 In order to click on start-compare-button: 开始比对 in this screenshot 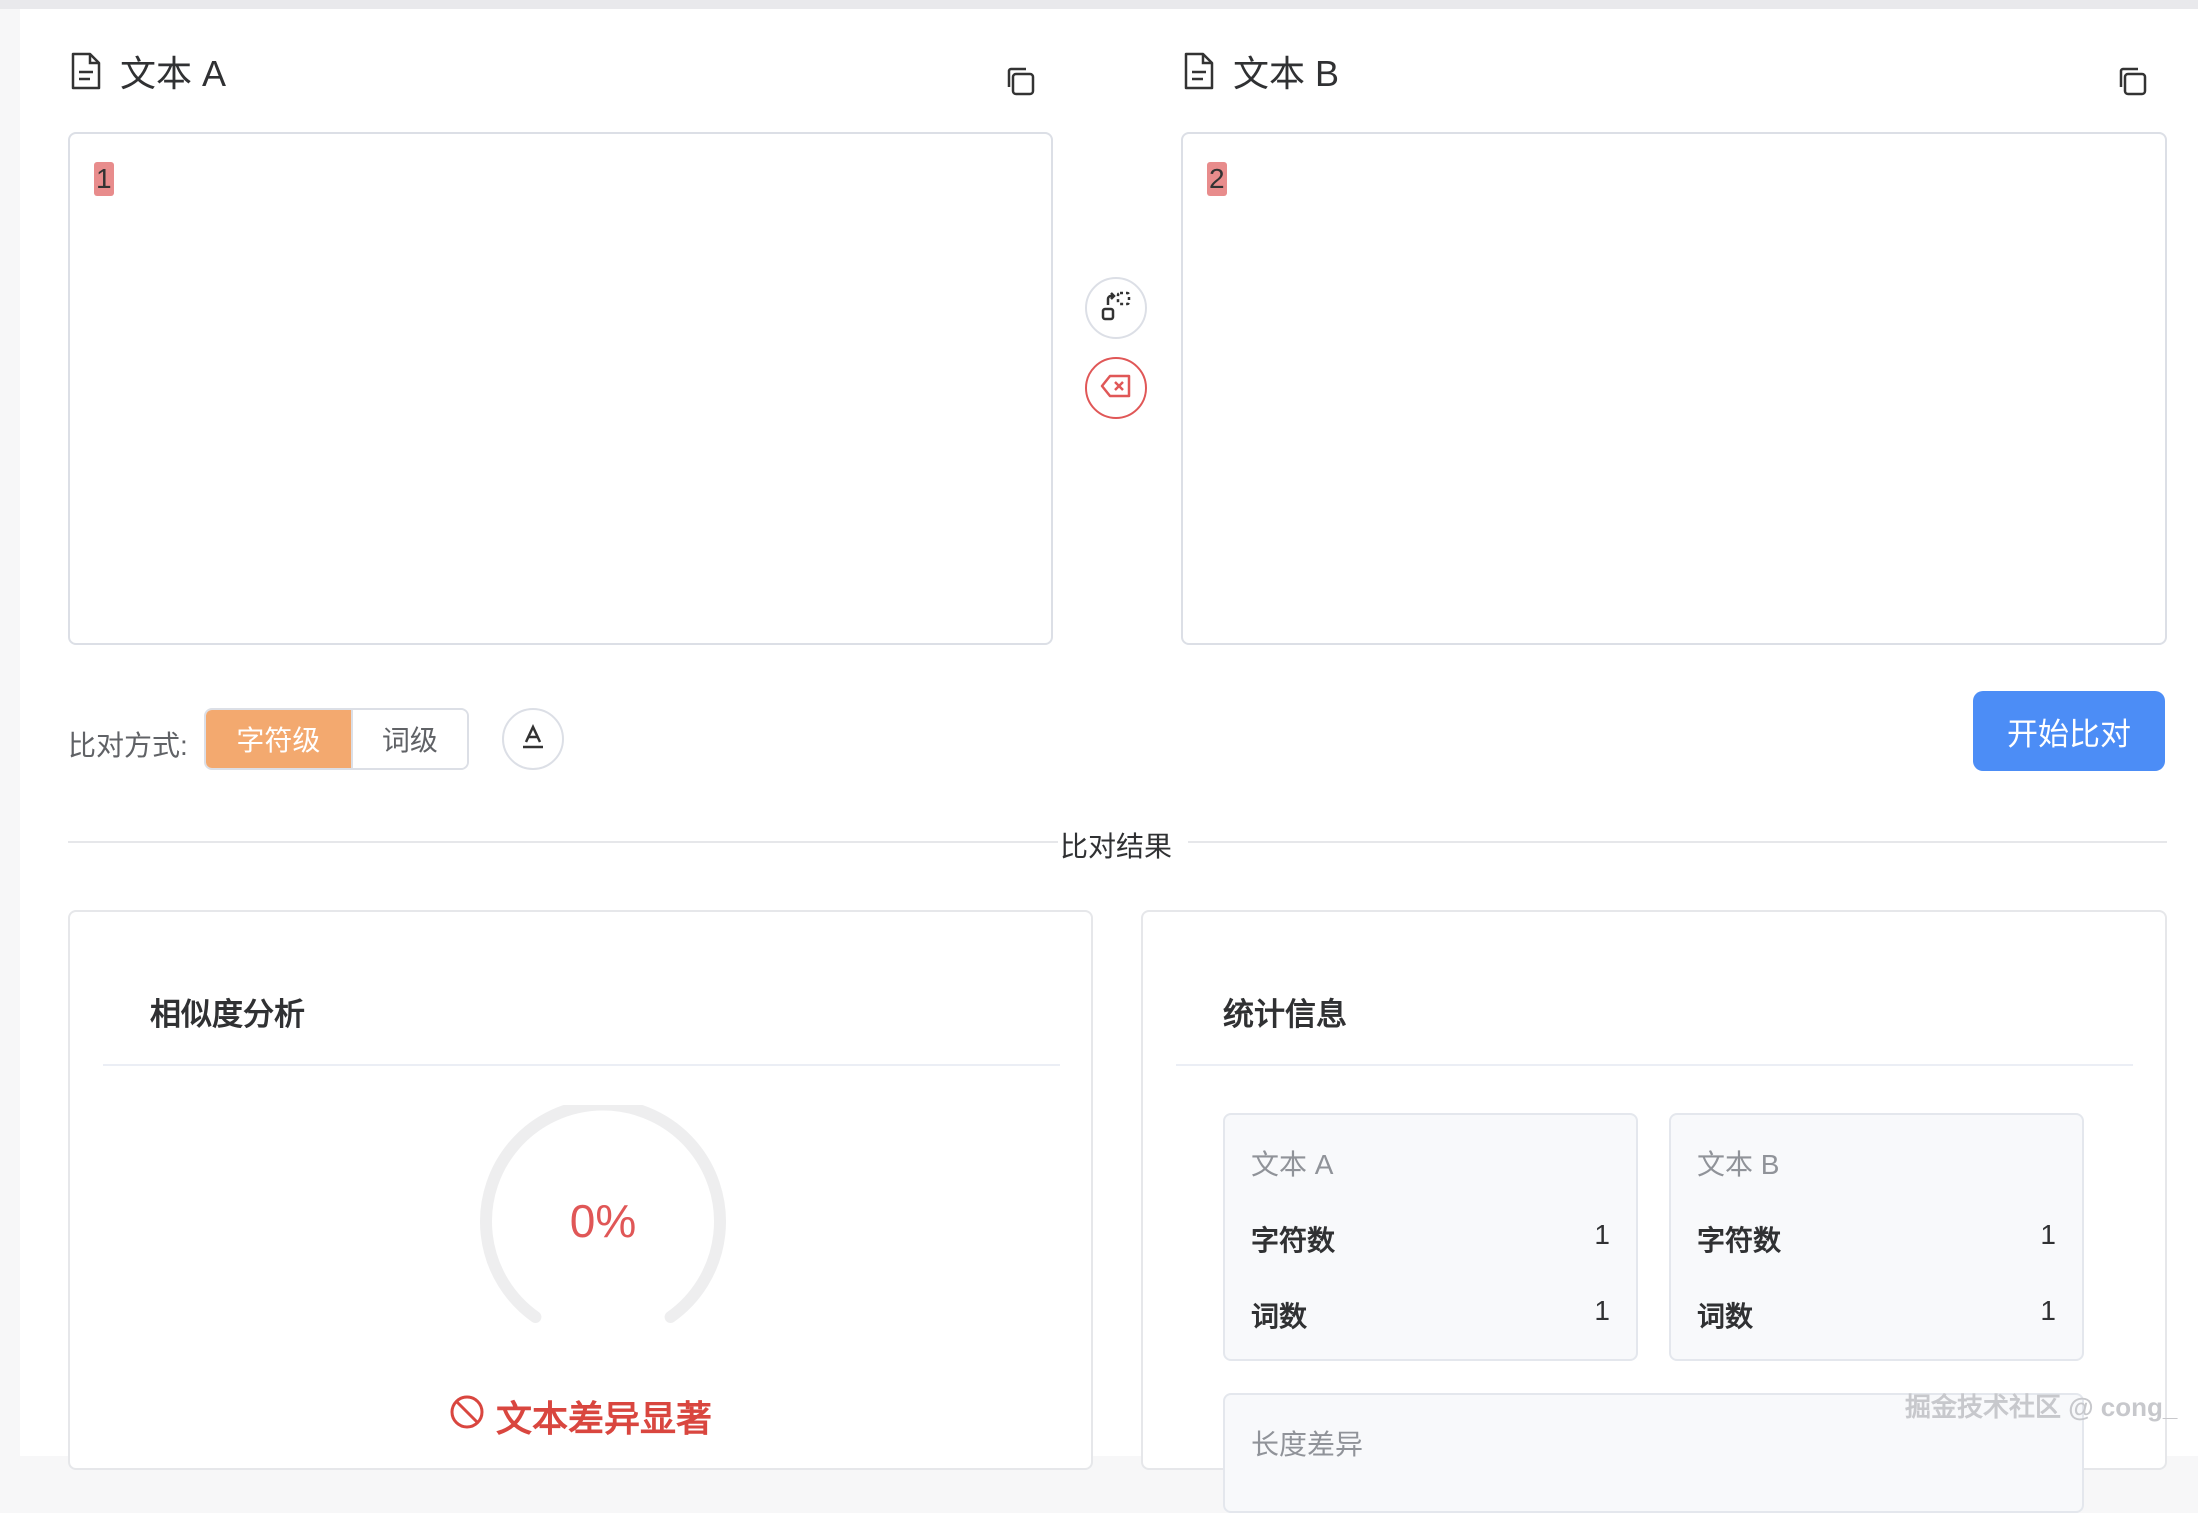, I will do `click(2069, 731)`.